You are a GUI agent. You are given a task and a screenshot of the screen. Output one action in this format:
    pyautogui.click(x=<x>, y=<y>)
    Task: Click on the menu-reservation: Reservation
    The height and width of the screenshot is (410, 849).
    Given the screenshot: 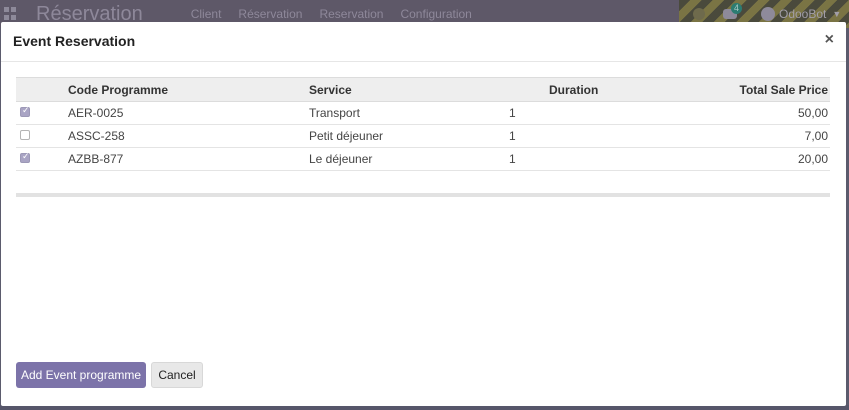 What is the action you would take?
    pyautogui.click(x=351, y=14)
    